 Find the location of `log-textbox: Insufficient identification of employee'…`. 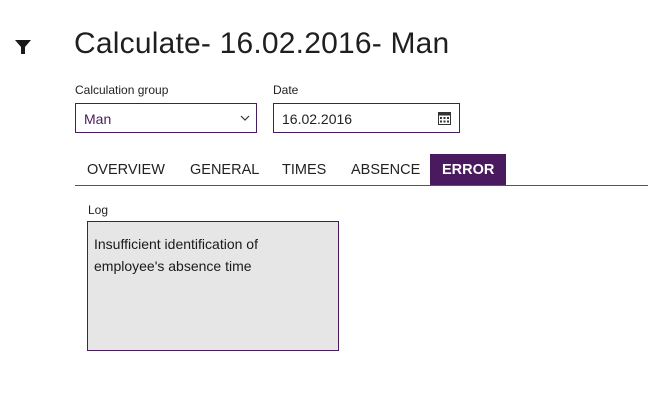

log-textbox: Insufficient identification of employee'… is located at coordinates (213, 286).